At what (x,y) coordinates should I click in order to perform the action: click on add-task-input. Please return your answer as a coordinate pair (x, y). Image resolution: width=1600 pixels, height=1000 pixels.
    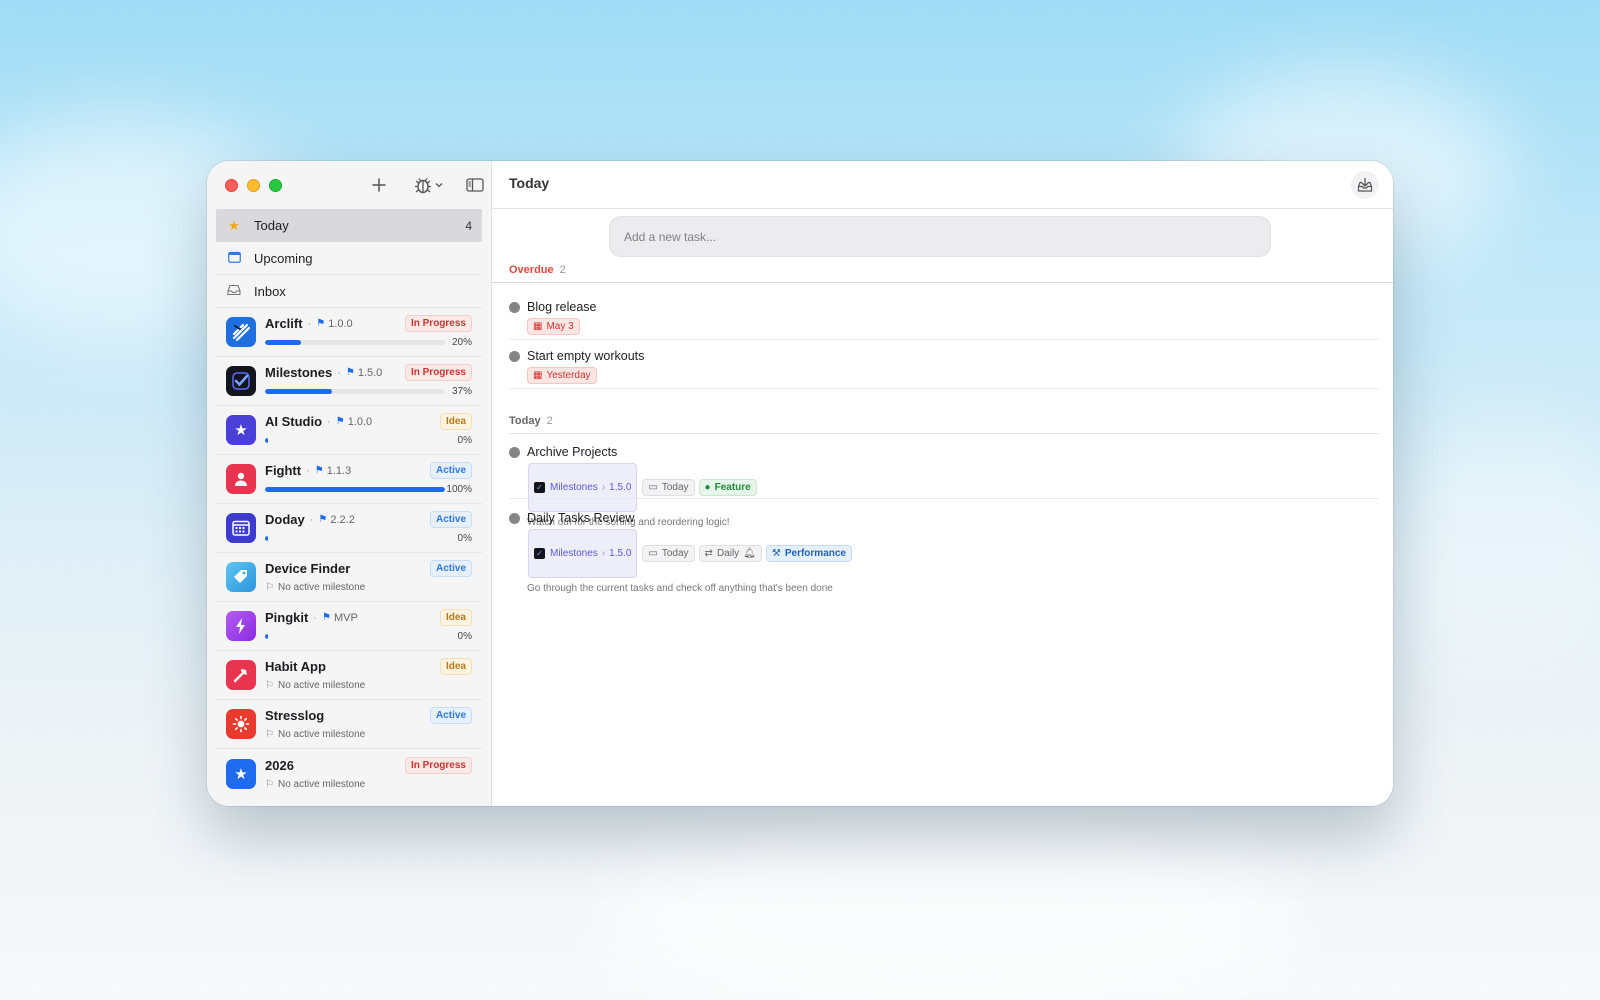
    Looking at the image, I should click on (940, 236).